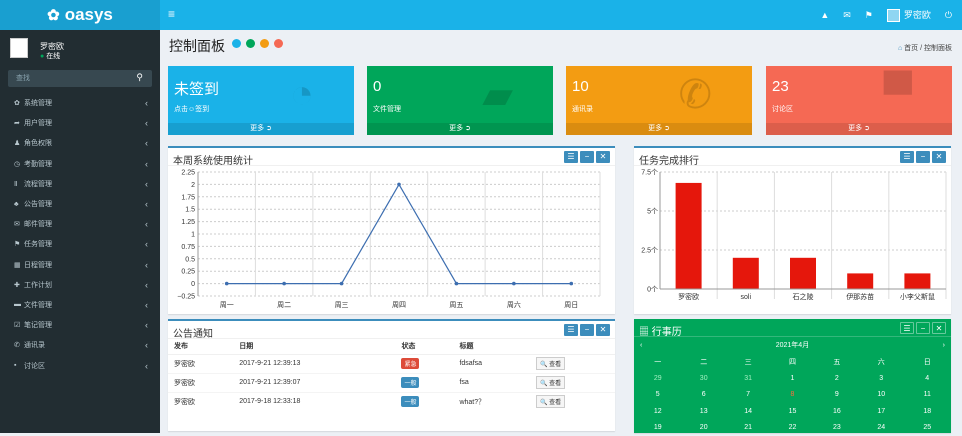 Image resolution: width=962 pixels, height=436 pixels. I want to click on home-icon: ⌂, so click(900, 48).